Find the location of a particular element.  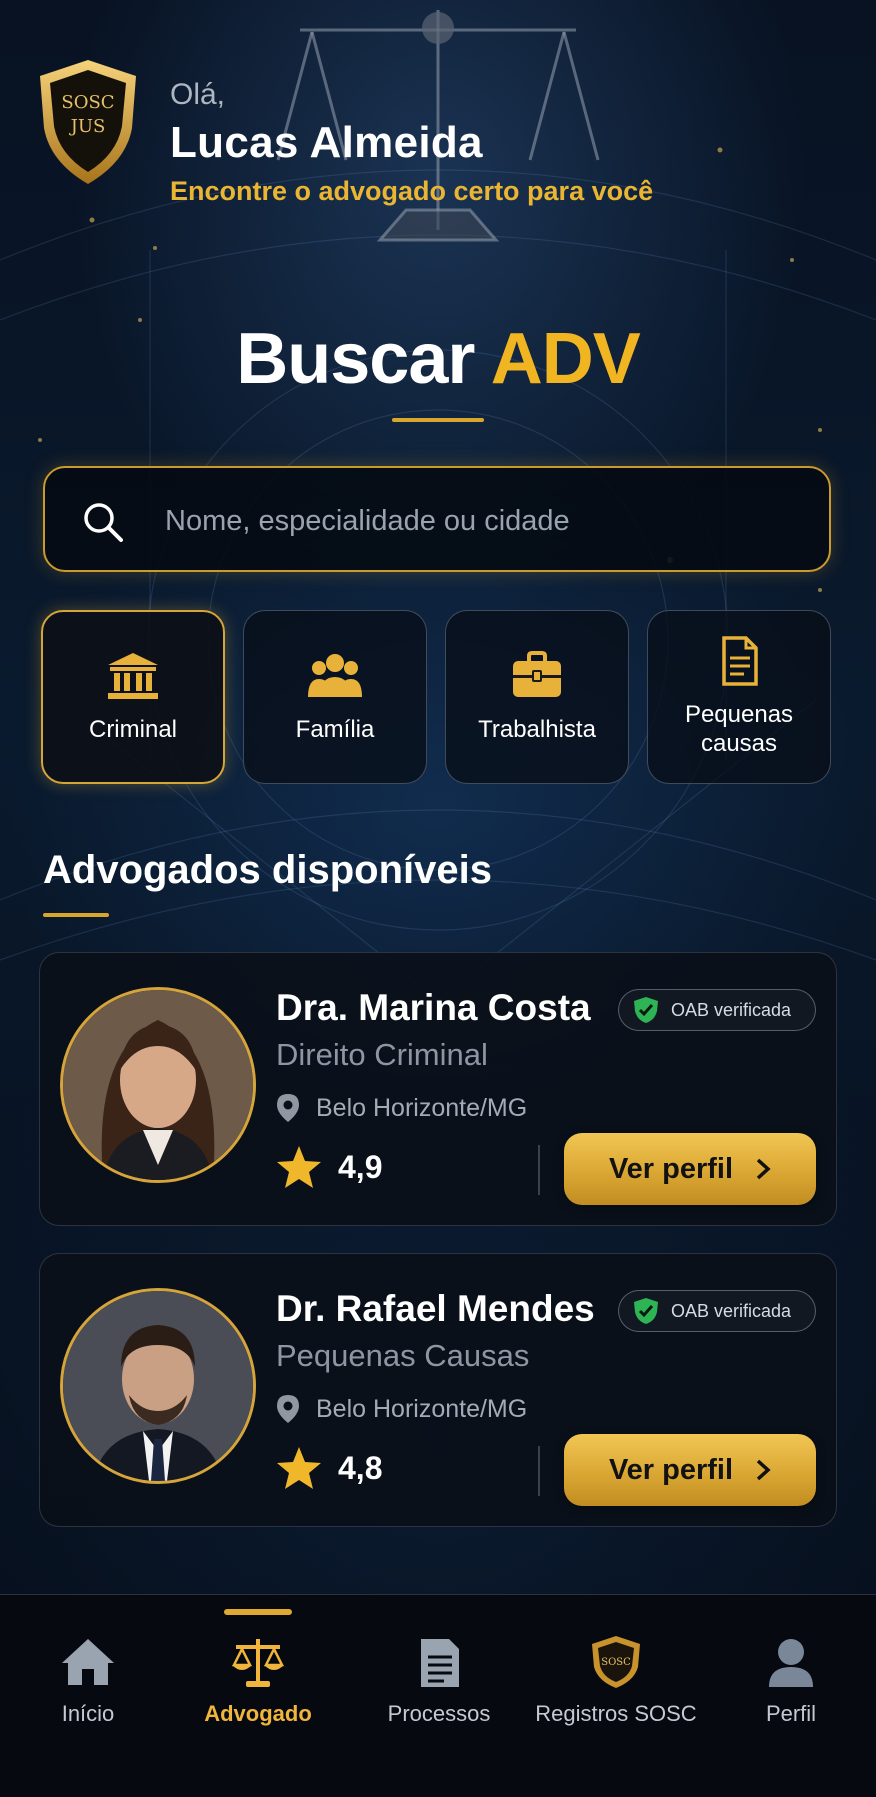

lawyer-rating: 4,9 is located at coordinates (329, 1167).